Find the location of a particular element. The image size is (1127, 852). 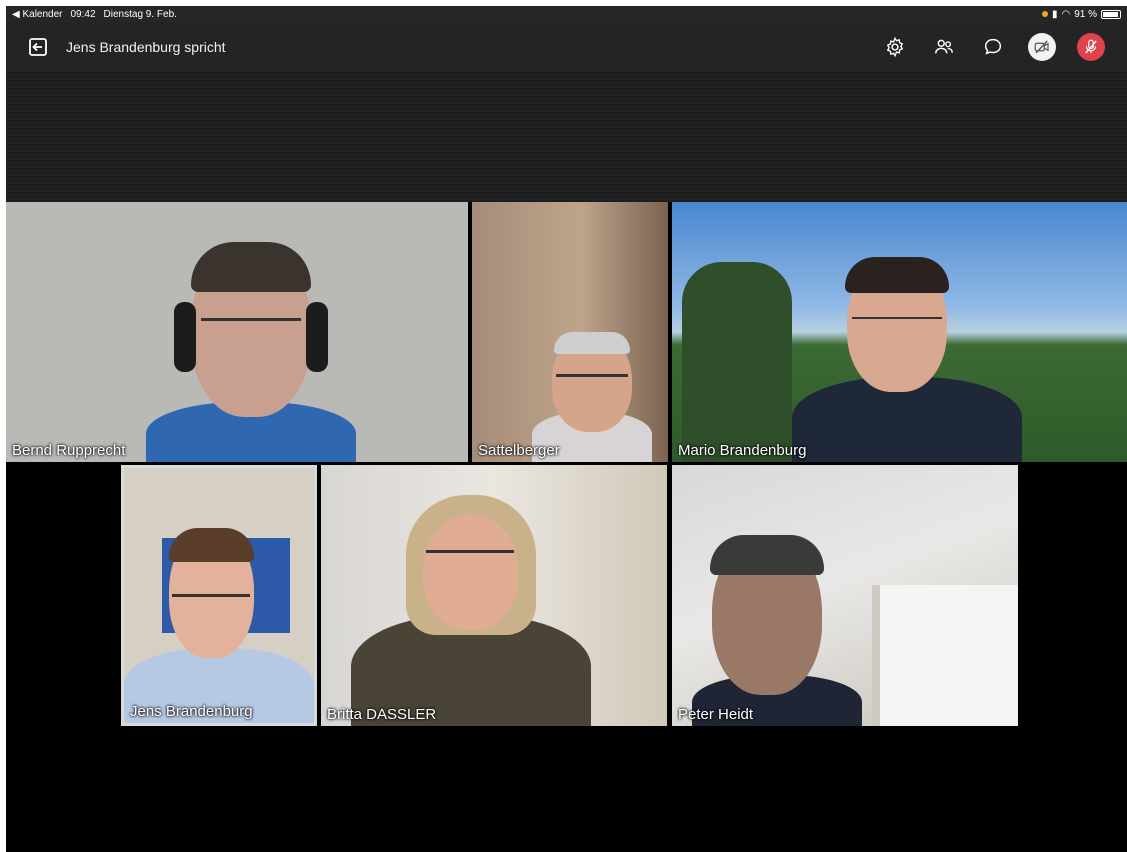

settings-icon is located at coordinates (895, 47).